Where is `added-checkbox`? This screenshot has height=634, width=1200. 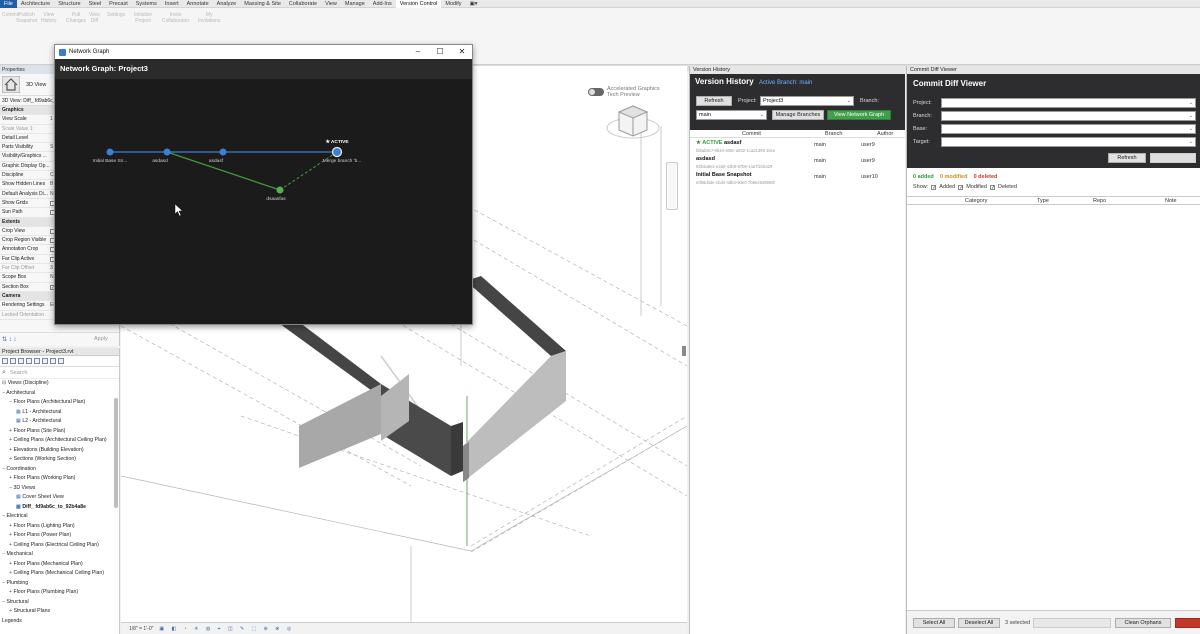 added-checkbox is located at coordinates (934, 187).